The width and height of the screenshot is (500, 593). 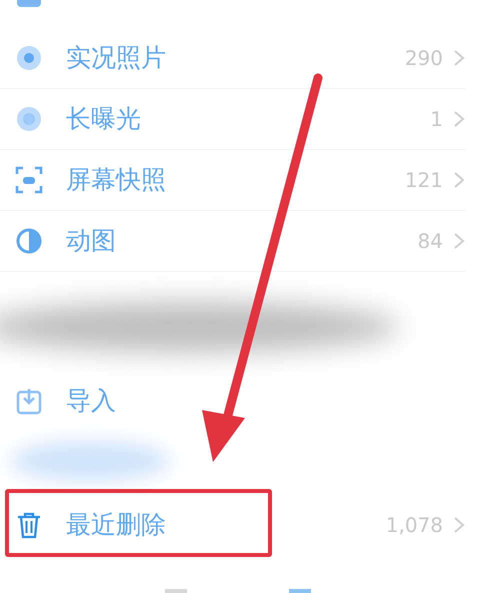 I want to click on album-label: 长曝光, so click(x=103, y=119).